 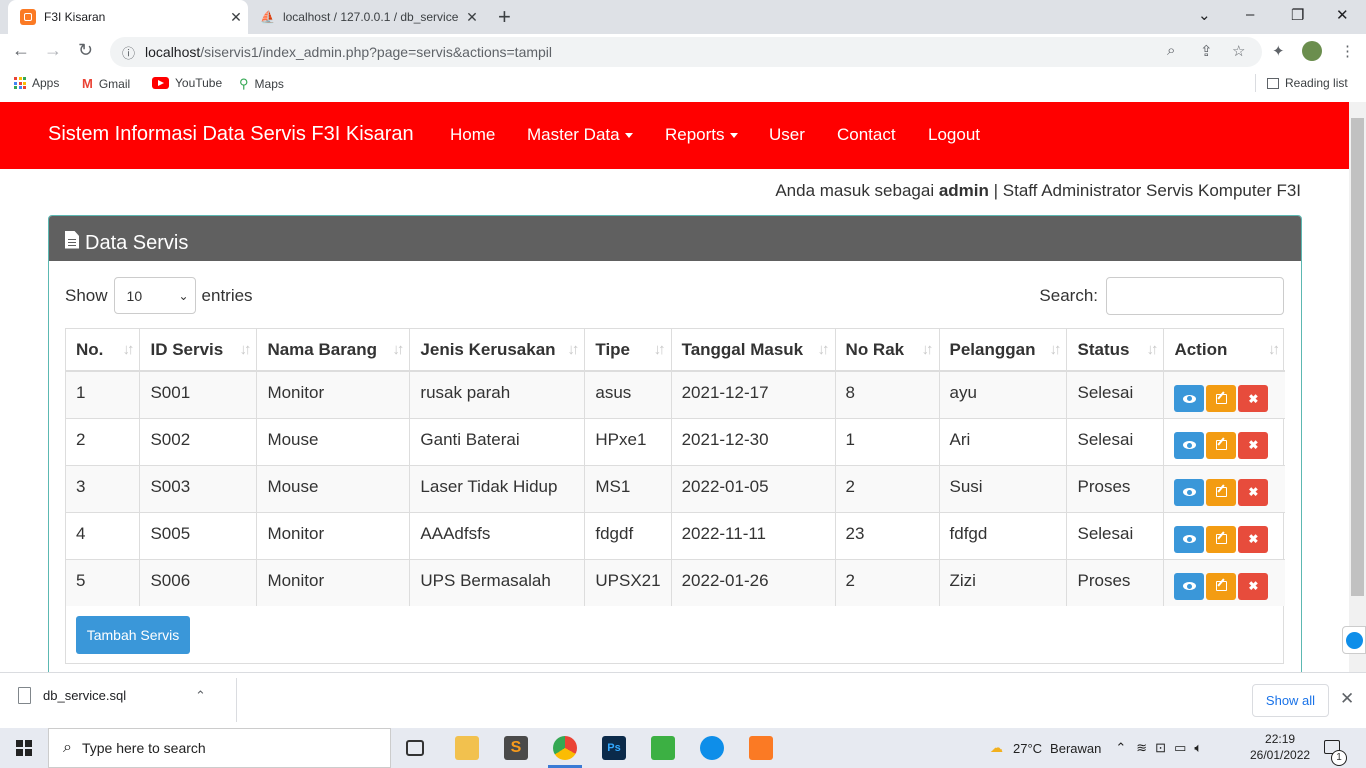 I want to click on nav-home: Home, so click(x=472, y=135).